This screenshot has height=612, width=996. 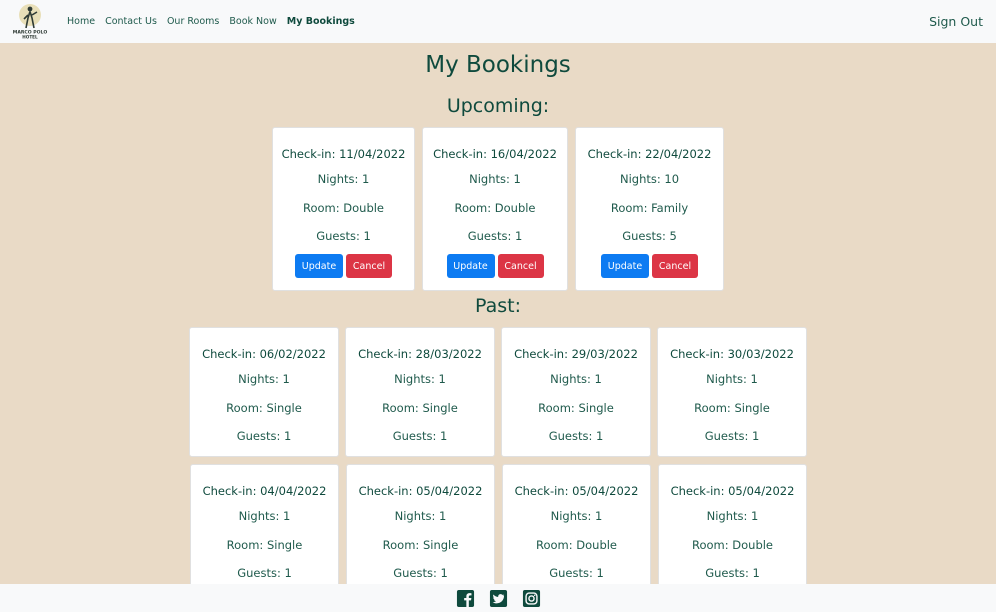 What do you see at coordinates (30, 21) in the screenshot?
I see `hotel-logo: MARCO POLO HOTEL` at bounding box center [30, 21].